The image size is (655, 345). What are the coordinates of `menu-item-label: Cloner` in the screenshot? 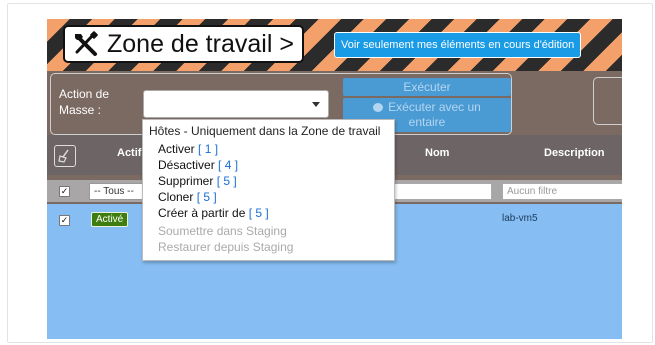 It's located at (176, 197).